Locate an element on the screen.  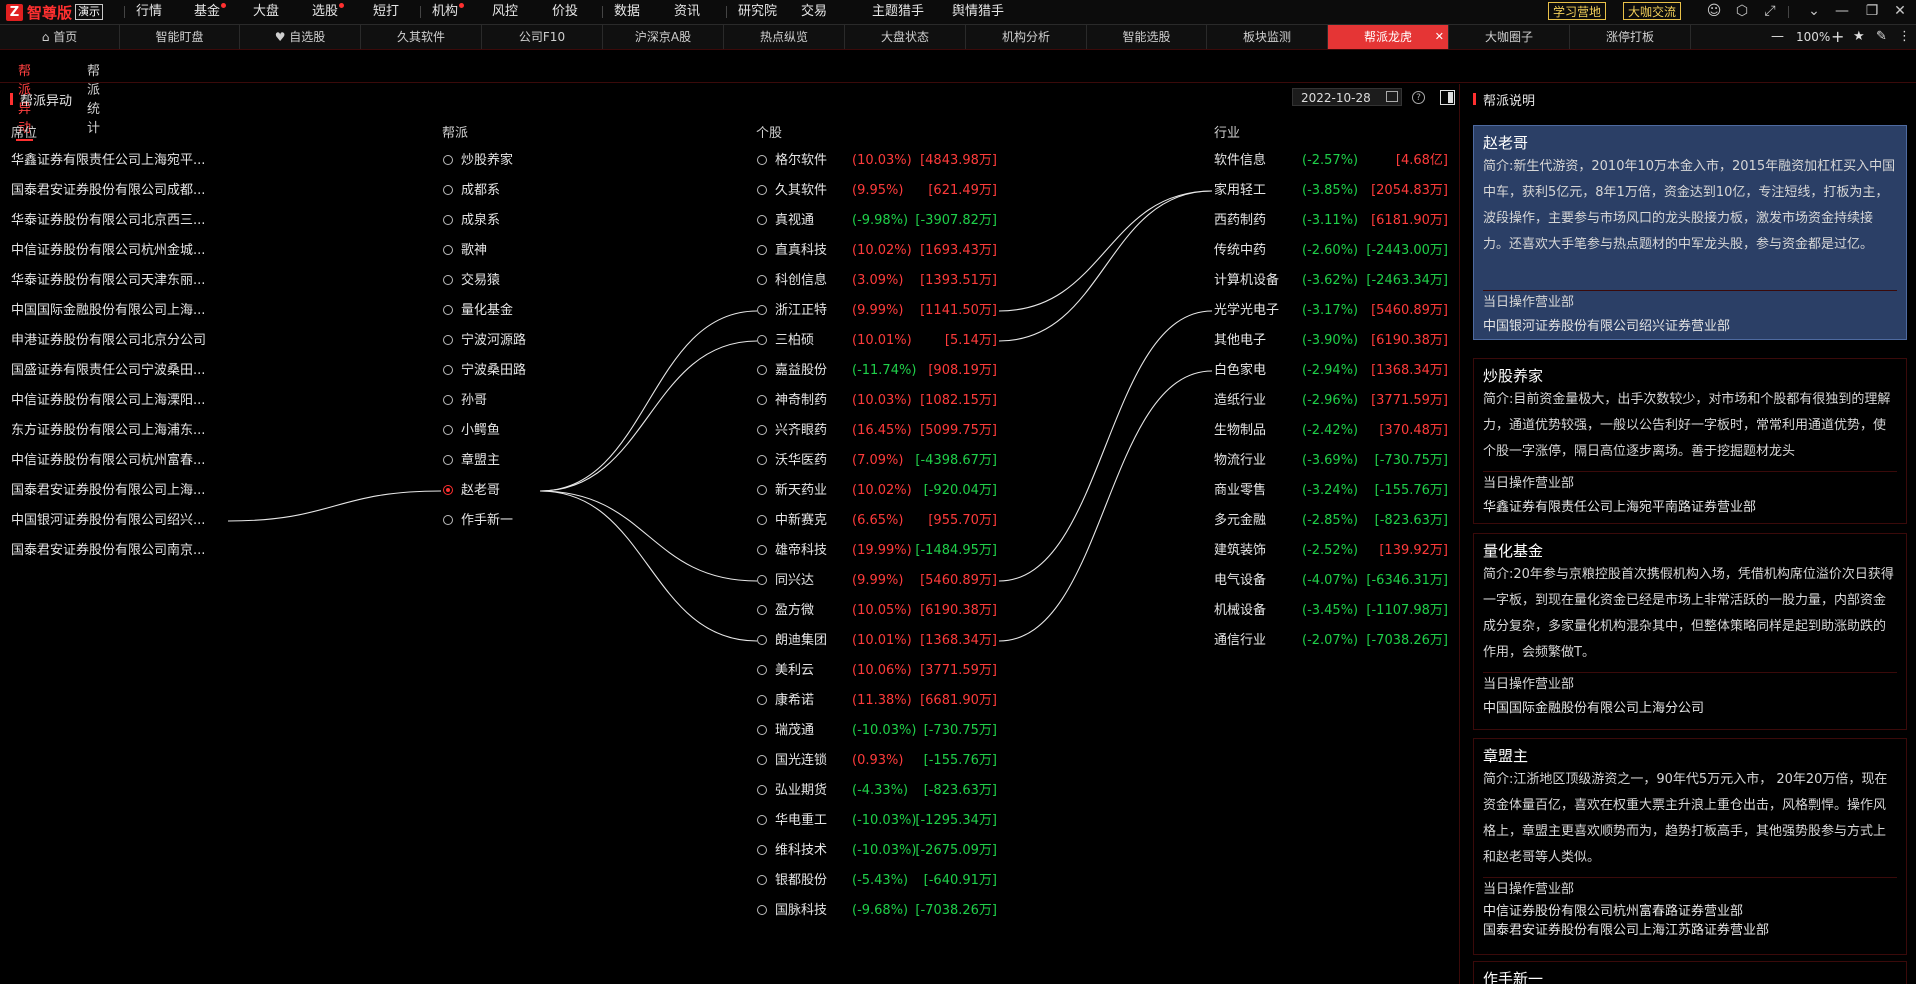
zoom-out-icon: — is located at coordinates (1777, 37).